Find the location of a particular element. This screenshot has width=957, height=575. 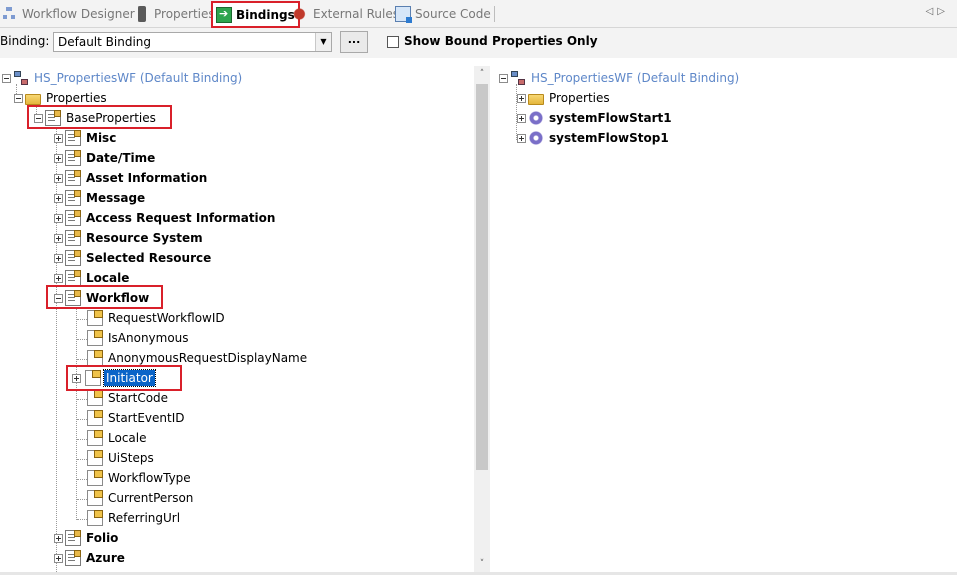

tree-node-group: Date/Time is located at coordinates (105, 158).